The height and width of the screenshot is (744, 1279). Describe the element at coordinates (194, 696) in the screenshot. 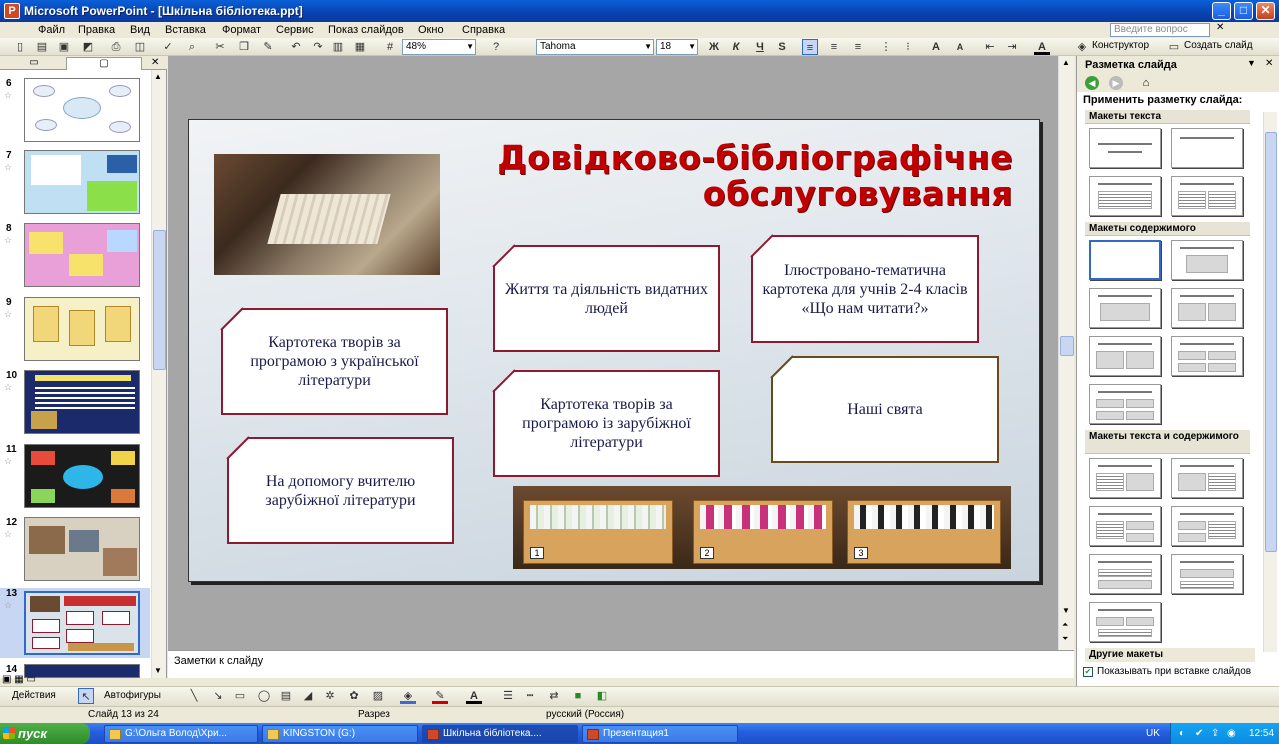

I see `line-icon: ╲` at that location.